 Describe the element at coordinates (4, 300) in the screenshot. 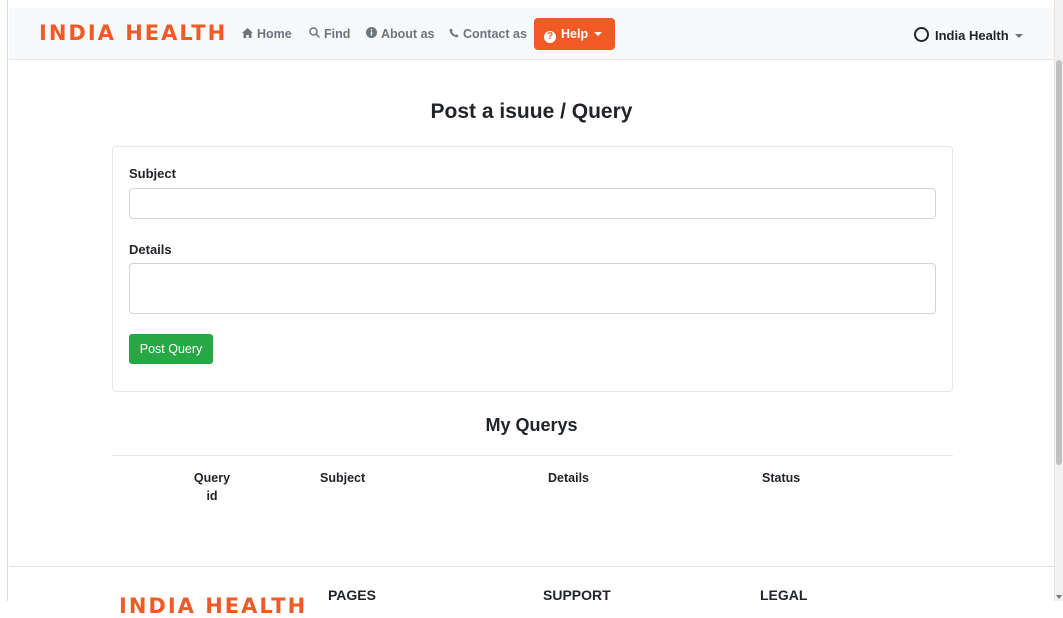

I see `window-left-edge` at that location.